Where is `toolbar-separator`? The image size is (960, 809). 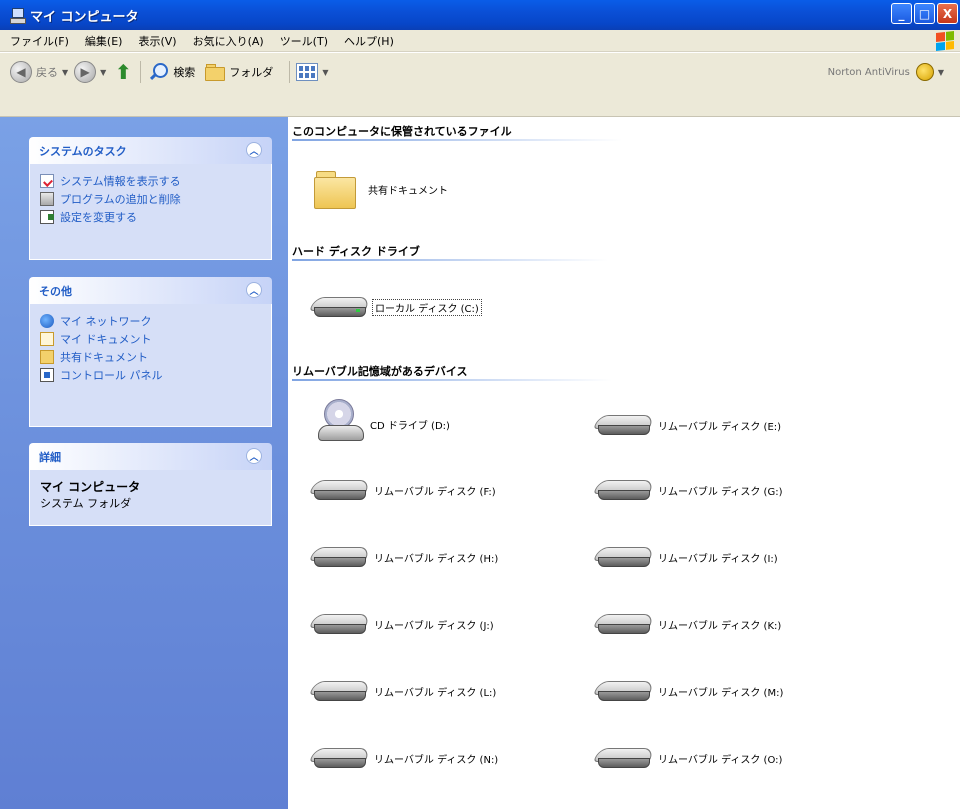 toolbar-separator is located at coordinates (141, 72).